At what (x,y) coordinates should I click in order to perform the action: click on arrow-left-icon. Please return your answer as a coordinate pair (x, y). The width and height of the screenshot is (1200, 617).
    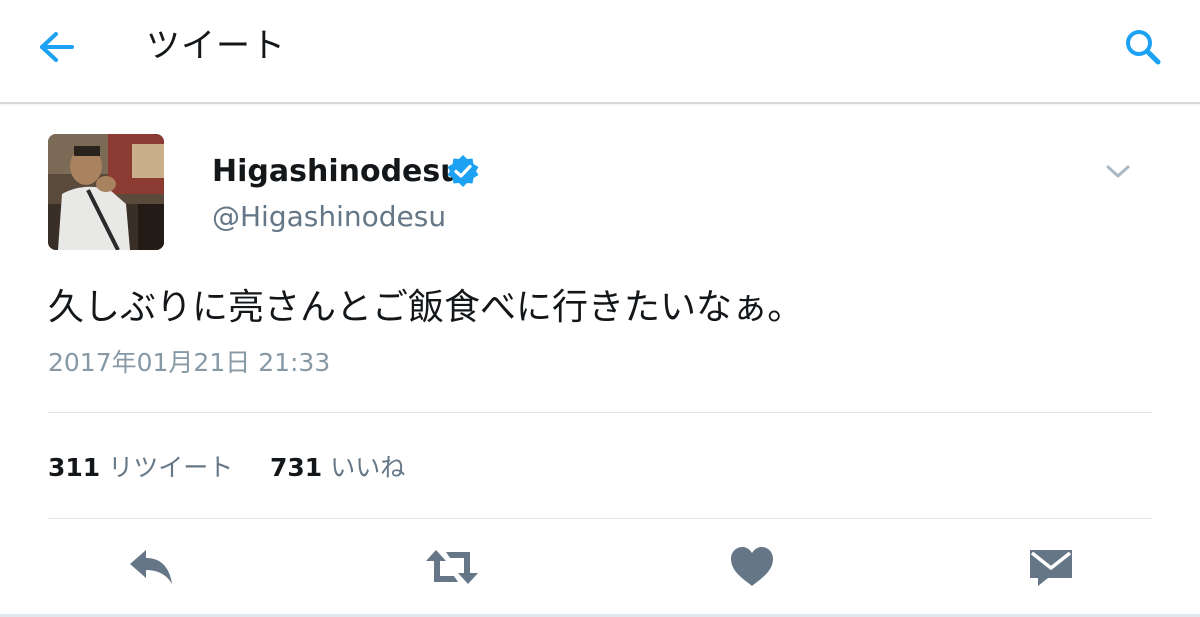
    Looking at the image, I should click on (57, 47).